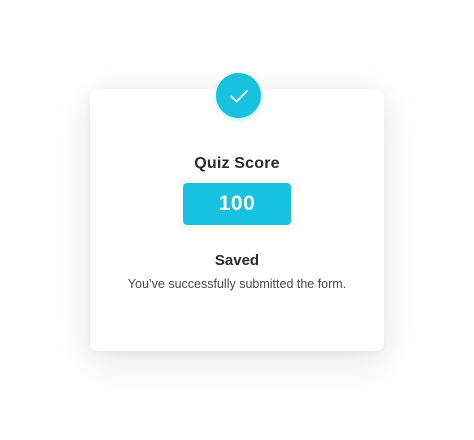  I want to click on score-badge: 100, so click(237, 204).